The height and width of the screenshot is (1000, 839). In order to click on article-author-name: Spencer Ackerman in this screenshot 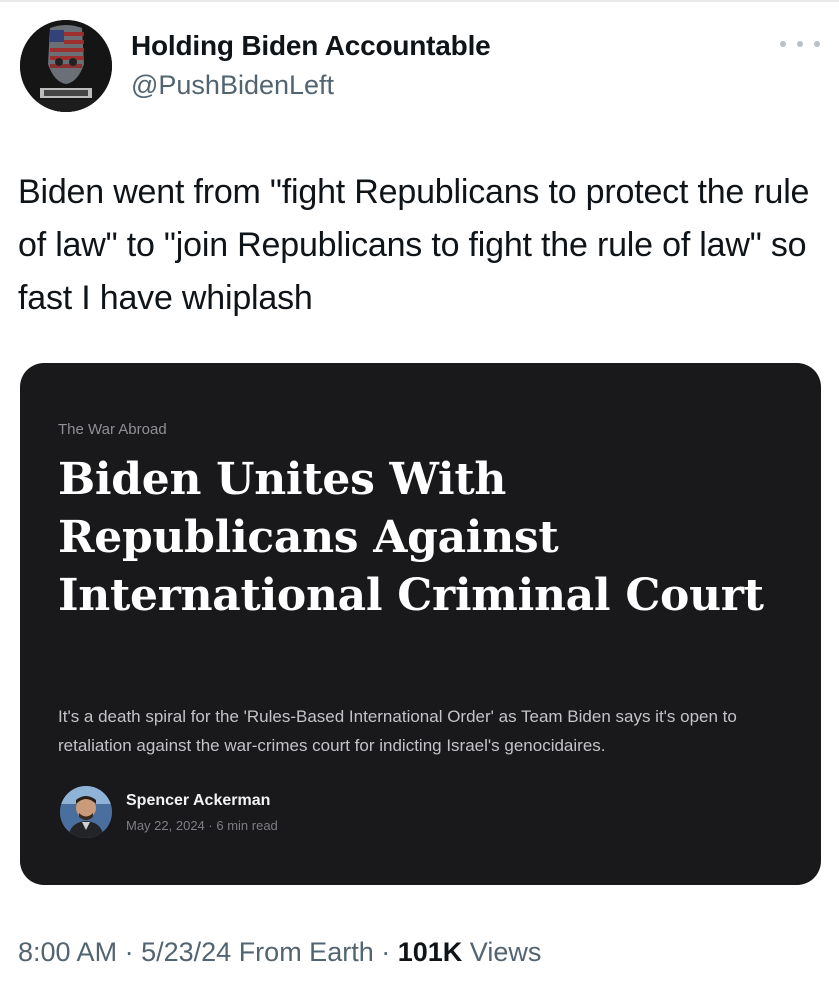, I will do `click(198, 801)`.